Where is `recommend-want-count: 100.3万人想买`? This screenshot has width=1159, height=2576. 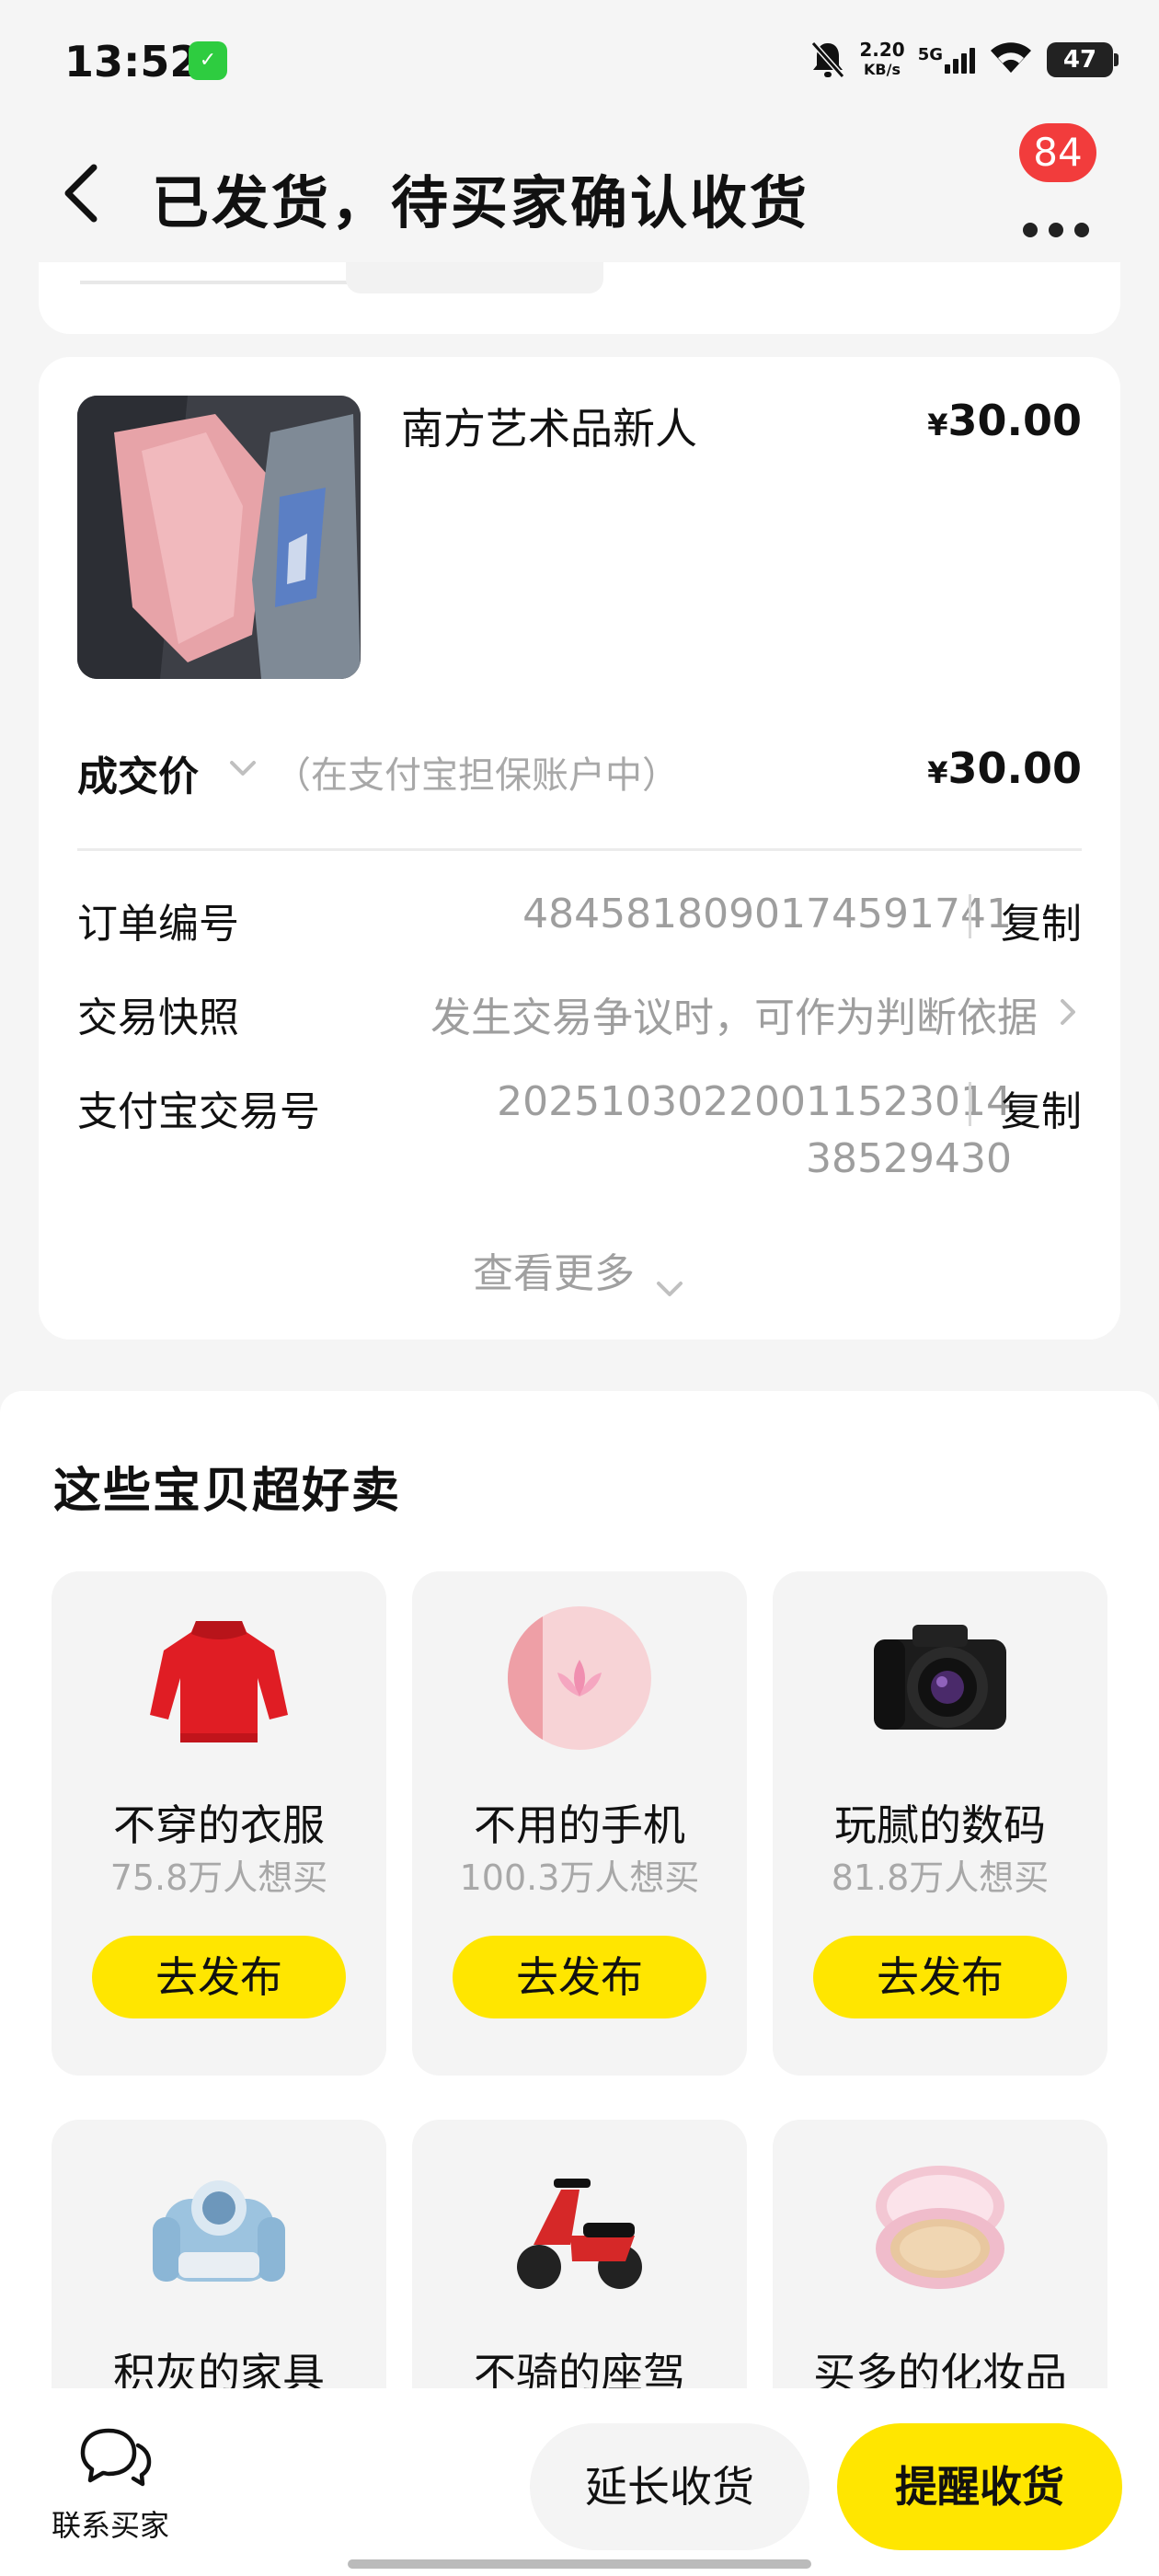 recommend-want-count: 100.3万人想买 is located at coordinates (579, 1877).